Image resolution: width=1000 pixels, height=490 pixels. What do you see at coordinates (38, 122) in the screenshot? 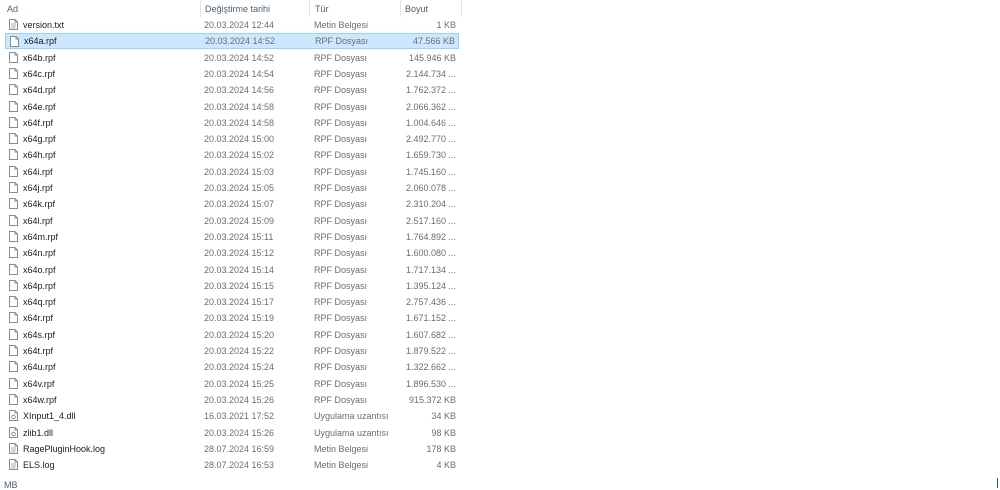
I see `file-name: x64f.rpf` at bounding box center [38, 122].